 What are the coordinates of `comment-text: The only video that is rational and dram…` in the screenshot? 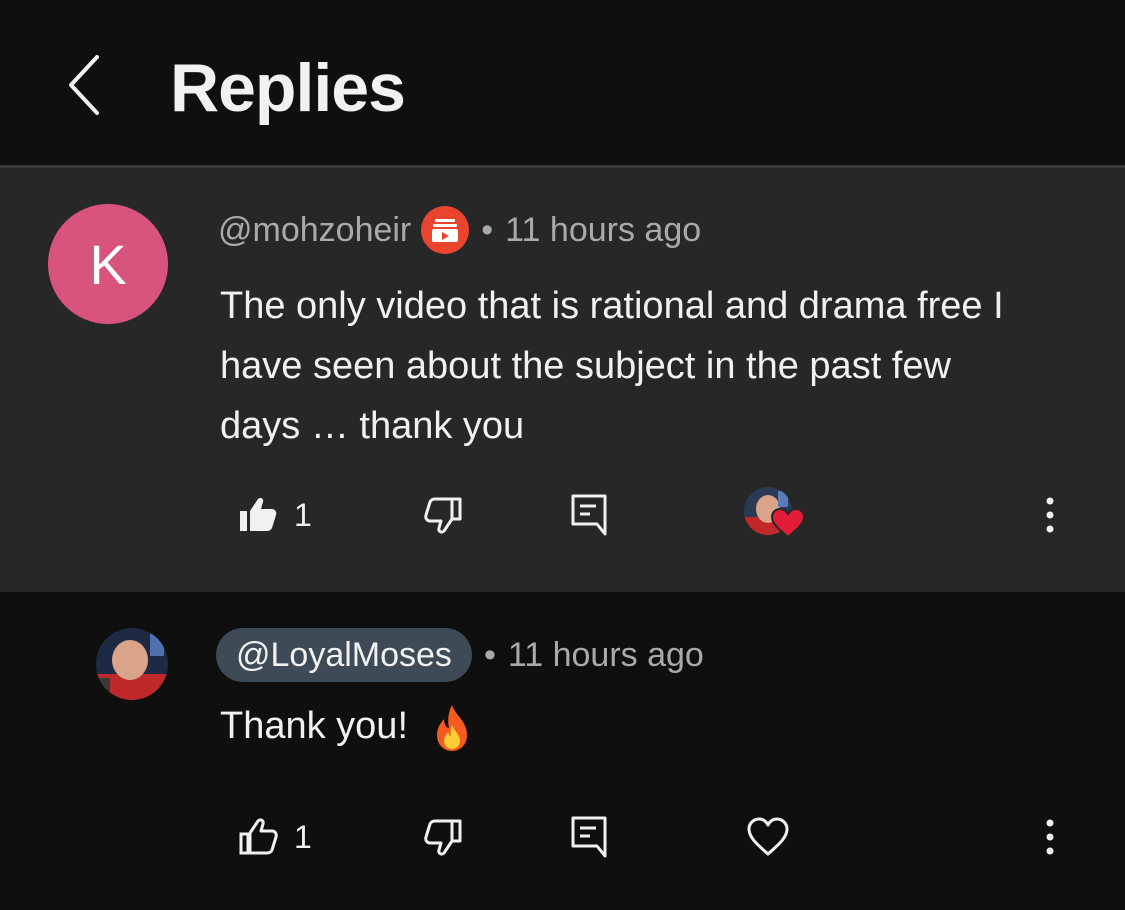 It's located at (612, 366).